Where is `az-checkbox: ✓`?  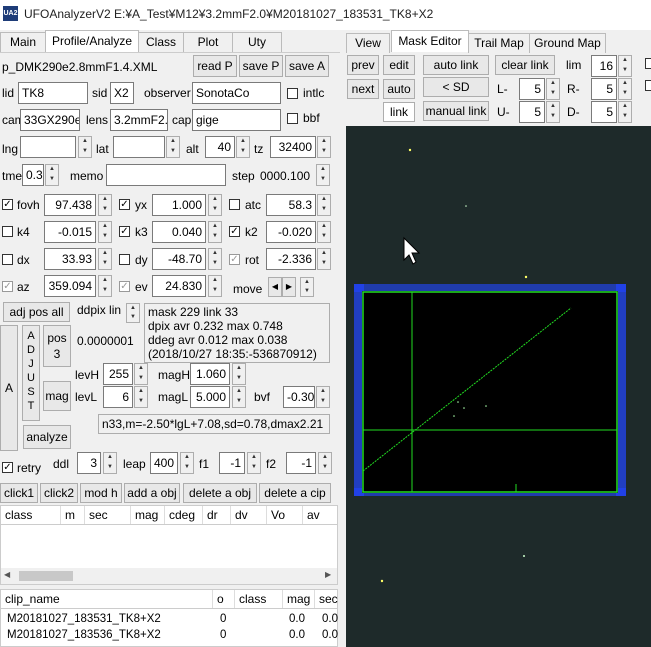 az-checkbox: ✓ is located at coordinates (7, 286).